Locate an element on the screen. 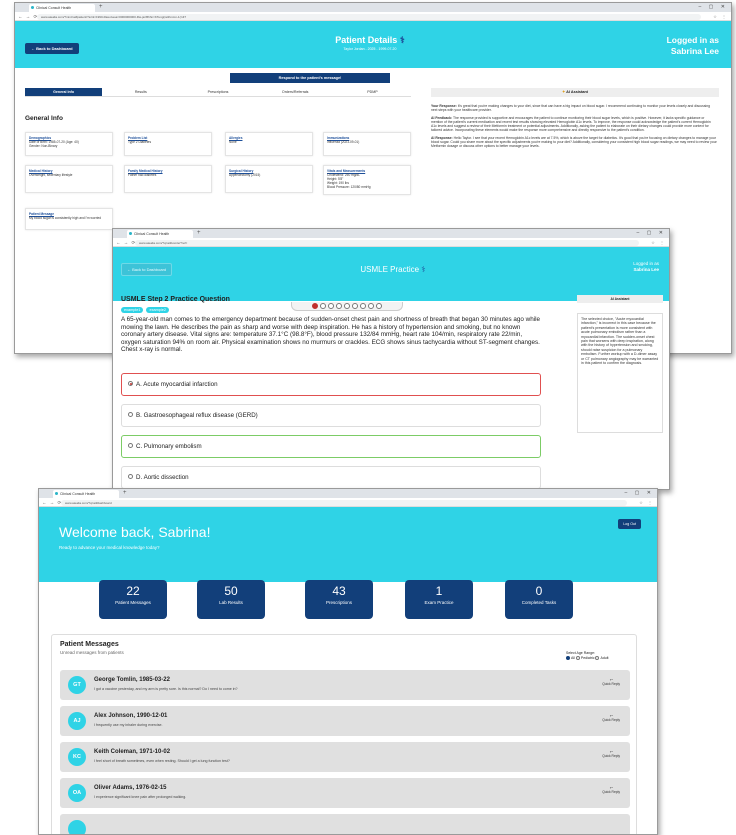 The image size is (736, 835). tab-results: Results is located at coordinates (140, 92).